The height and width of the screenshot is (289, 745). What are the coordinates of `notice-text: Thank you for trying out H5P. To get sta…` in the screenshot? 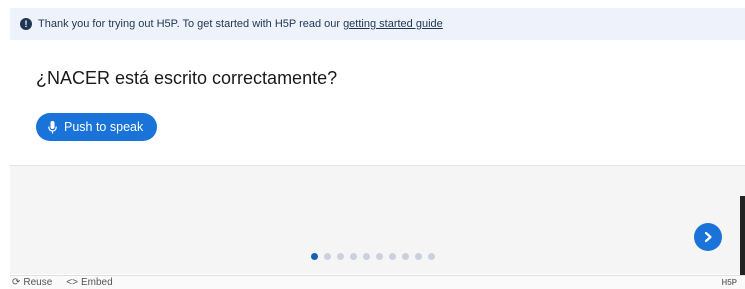 It's located at (189, 24).